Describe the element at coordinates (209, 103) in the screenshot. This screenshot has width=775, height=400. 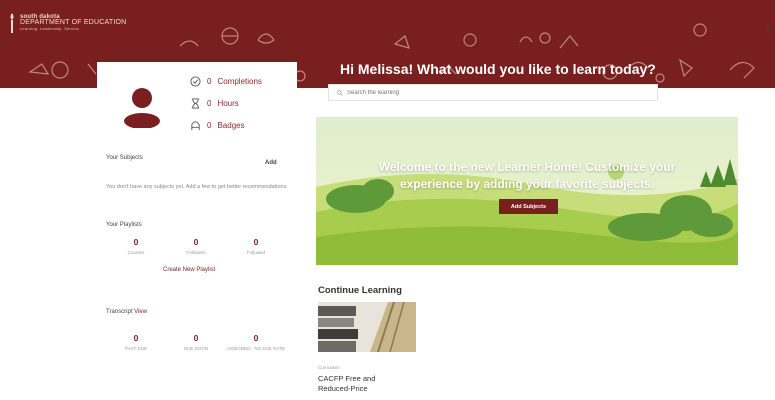
I see `stat-hours-value: 0` at that location.